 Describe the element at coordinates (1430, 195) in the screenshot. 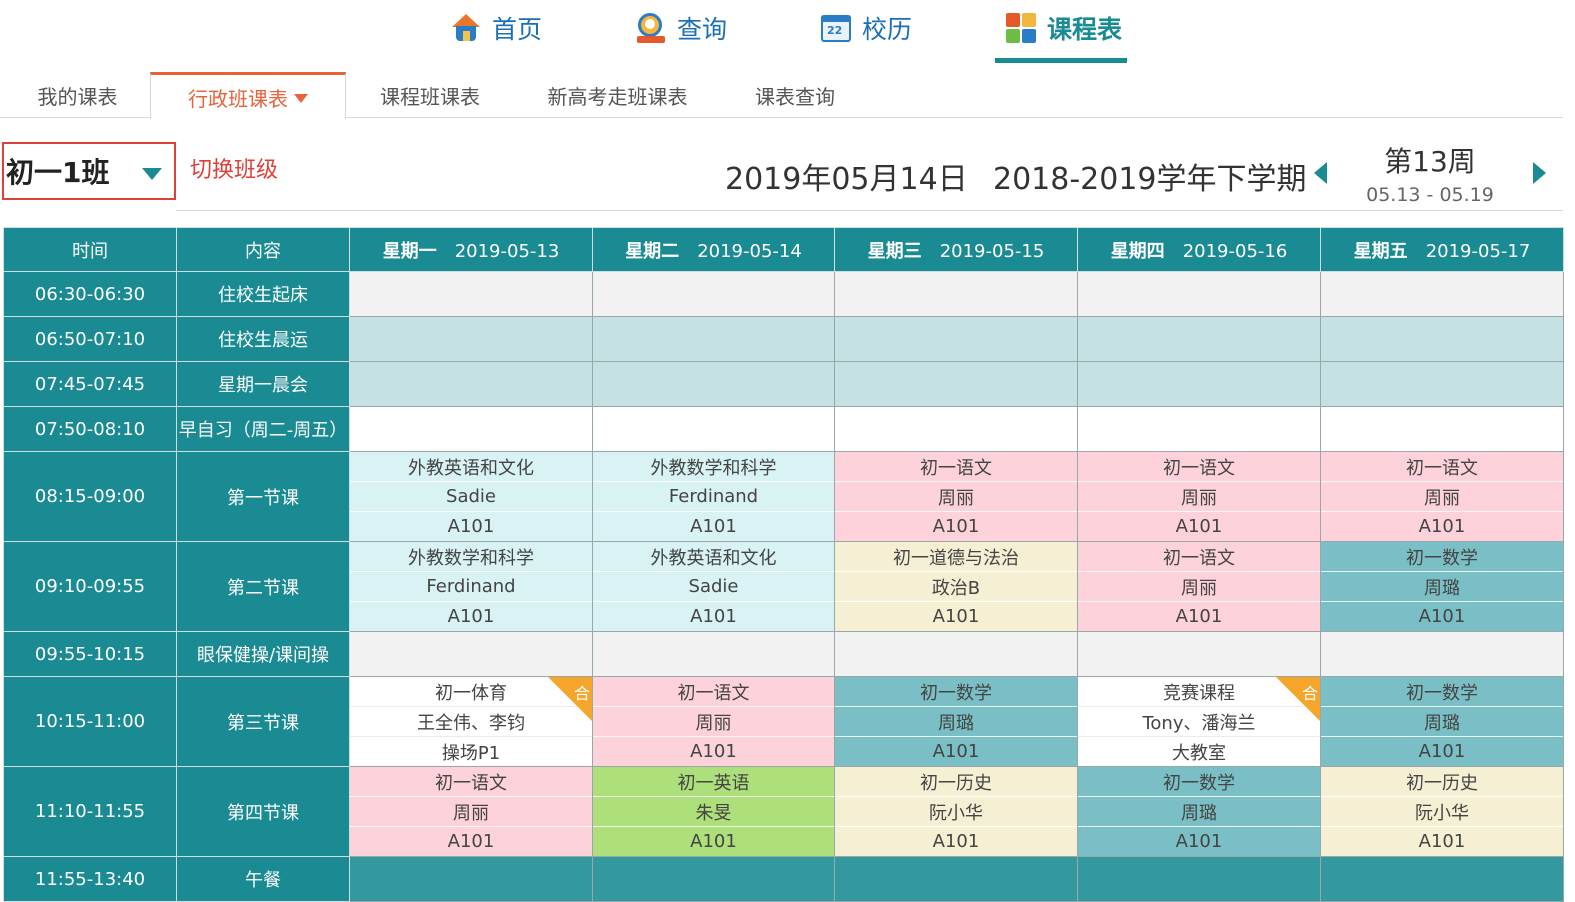

I see `week-range: 05.13 - 05.19` at that location.